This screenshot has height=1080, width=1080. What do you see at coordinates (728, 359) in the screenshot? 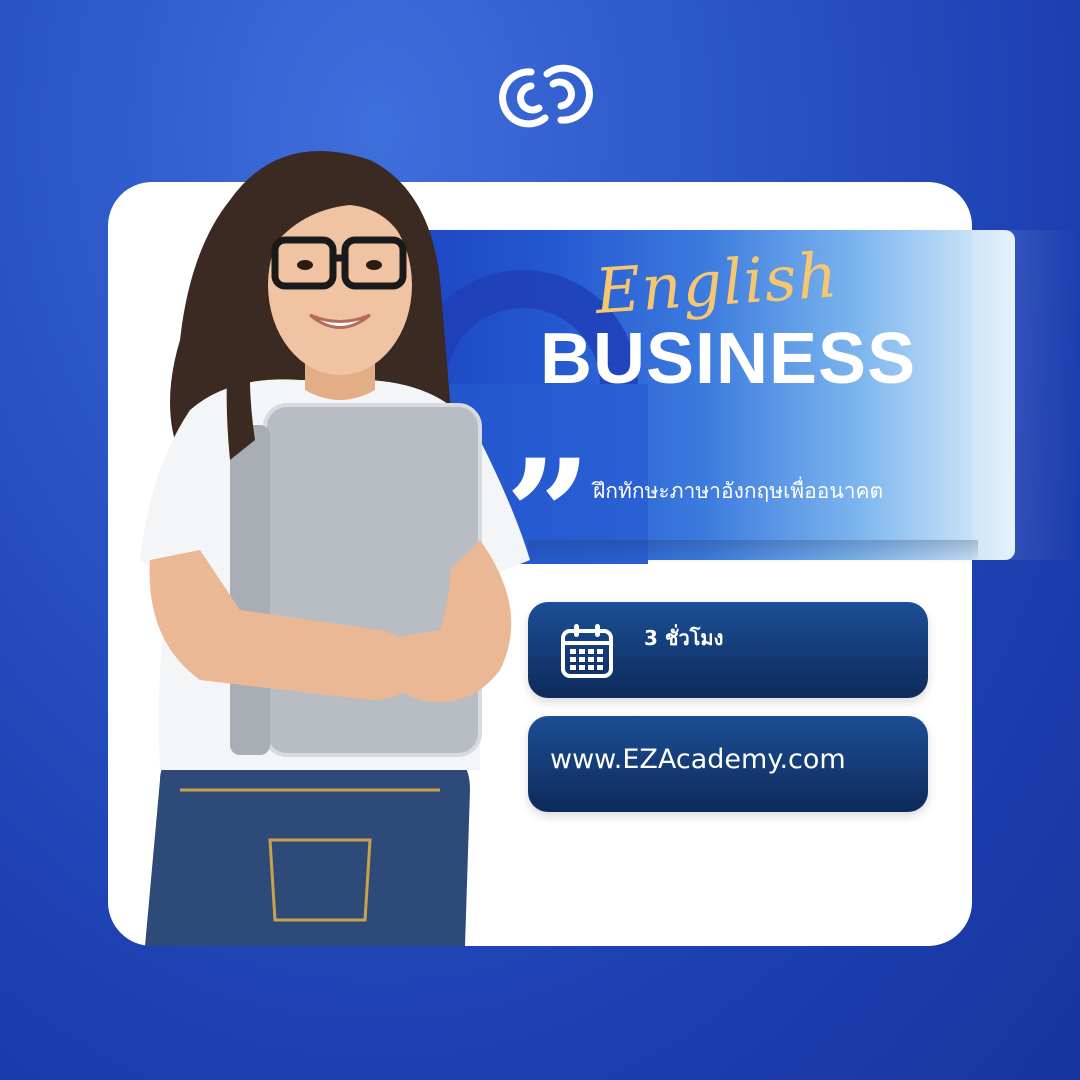
I see `title-business: BUSINESS` at bounding box center [728, 359].